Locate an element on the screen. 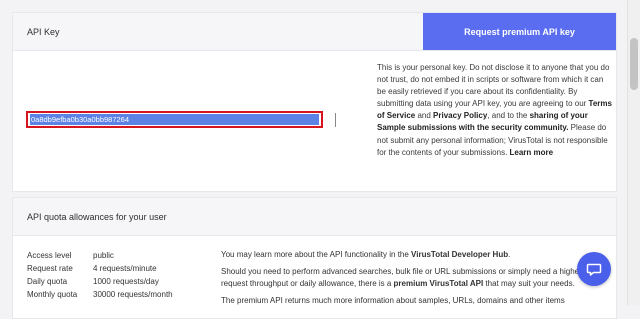  api-quota-header: API quota allowances for your user is located at coordinates (314, 217).